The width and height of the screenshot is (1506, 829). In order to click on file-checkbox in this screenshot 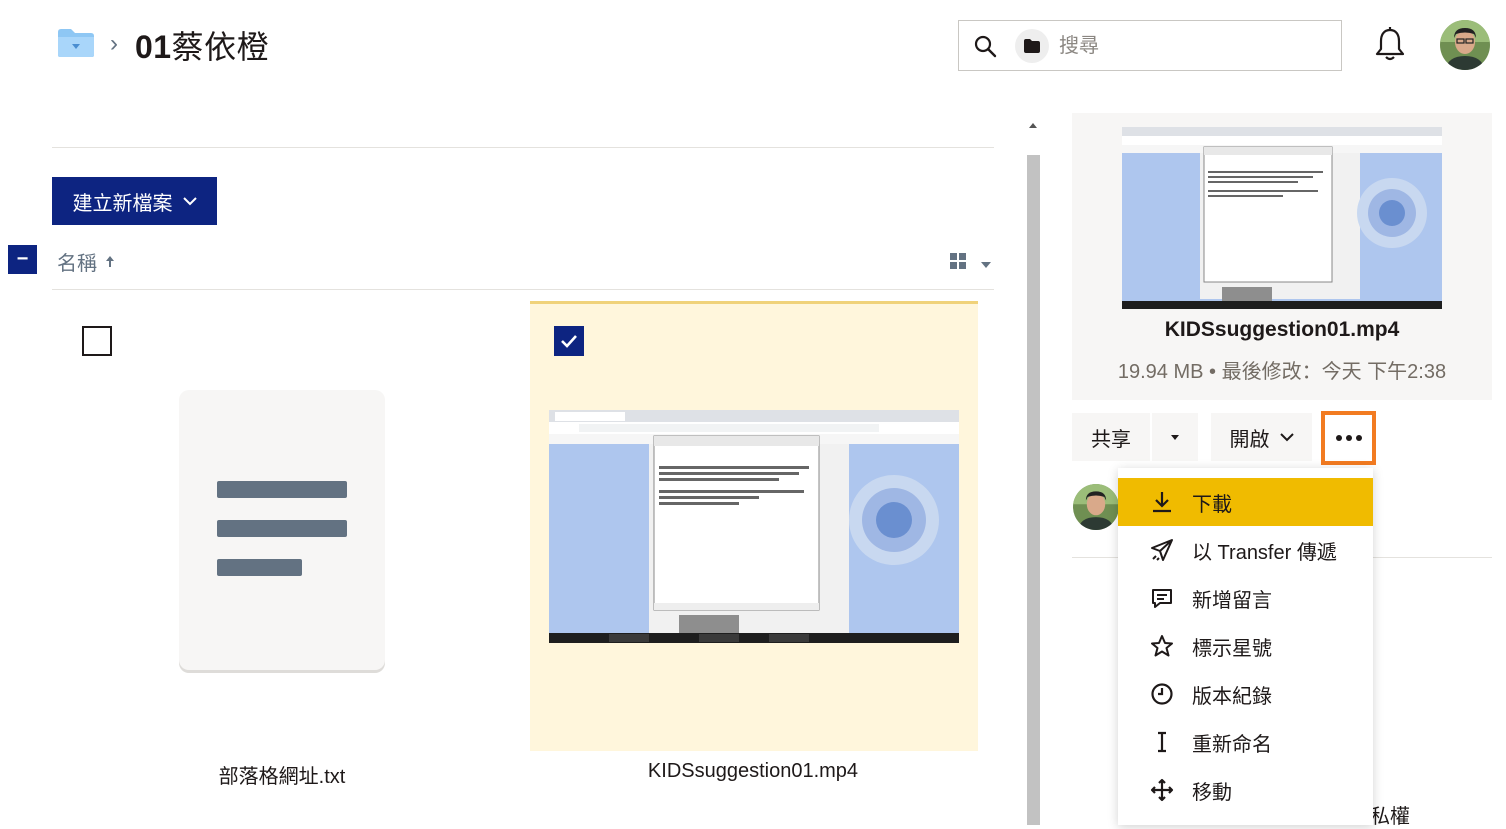, I will do `click(97, 341)`.